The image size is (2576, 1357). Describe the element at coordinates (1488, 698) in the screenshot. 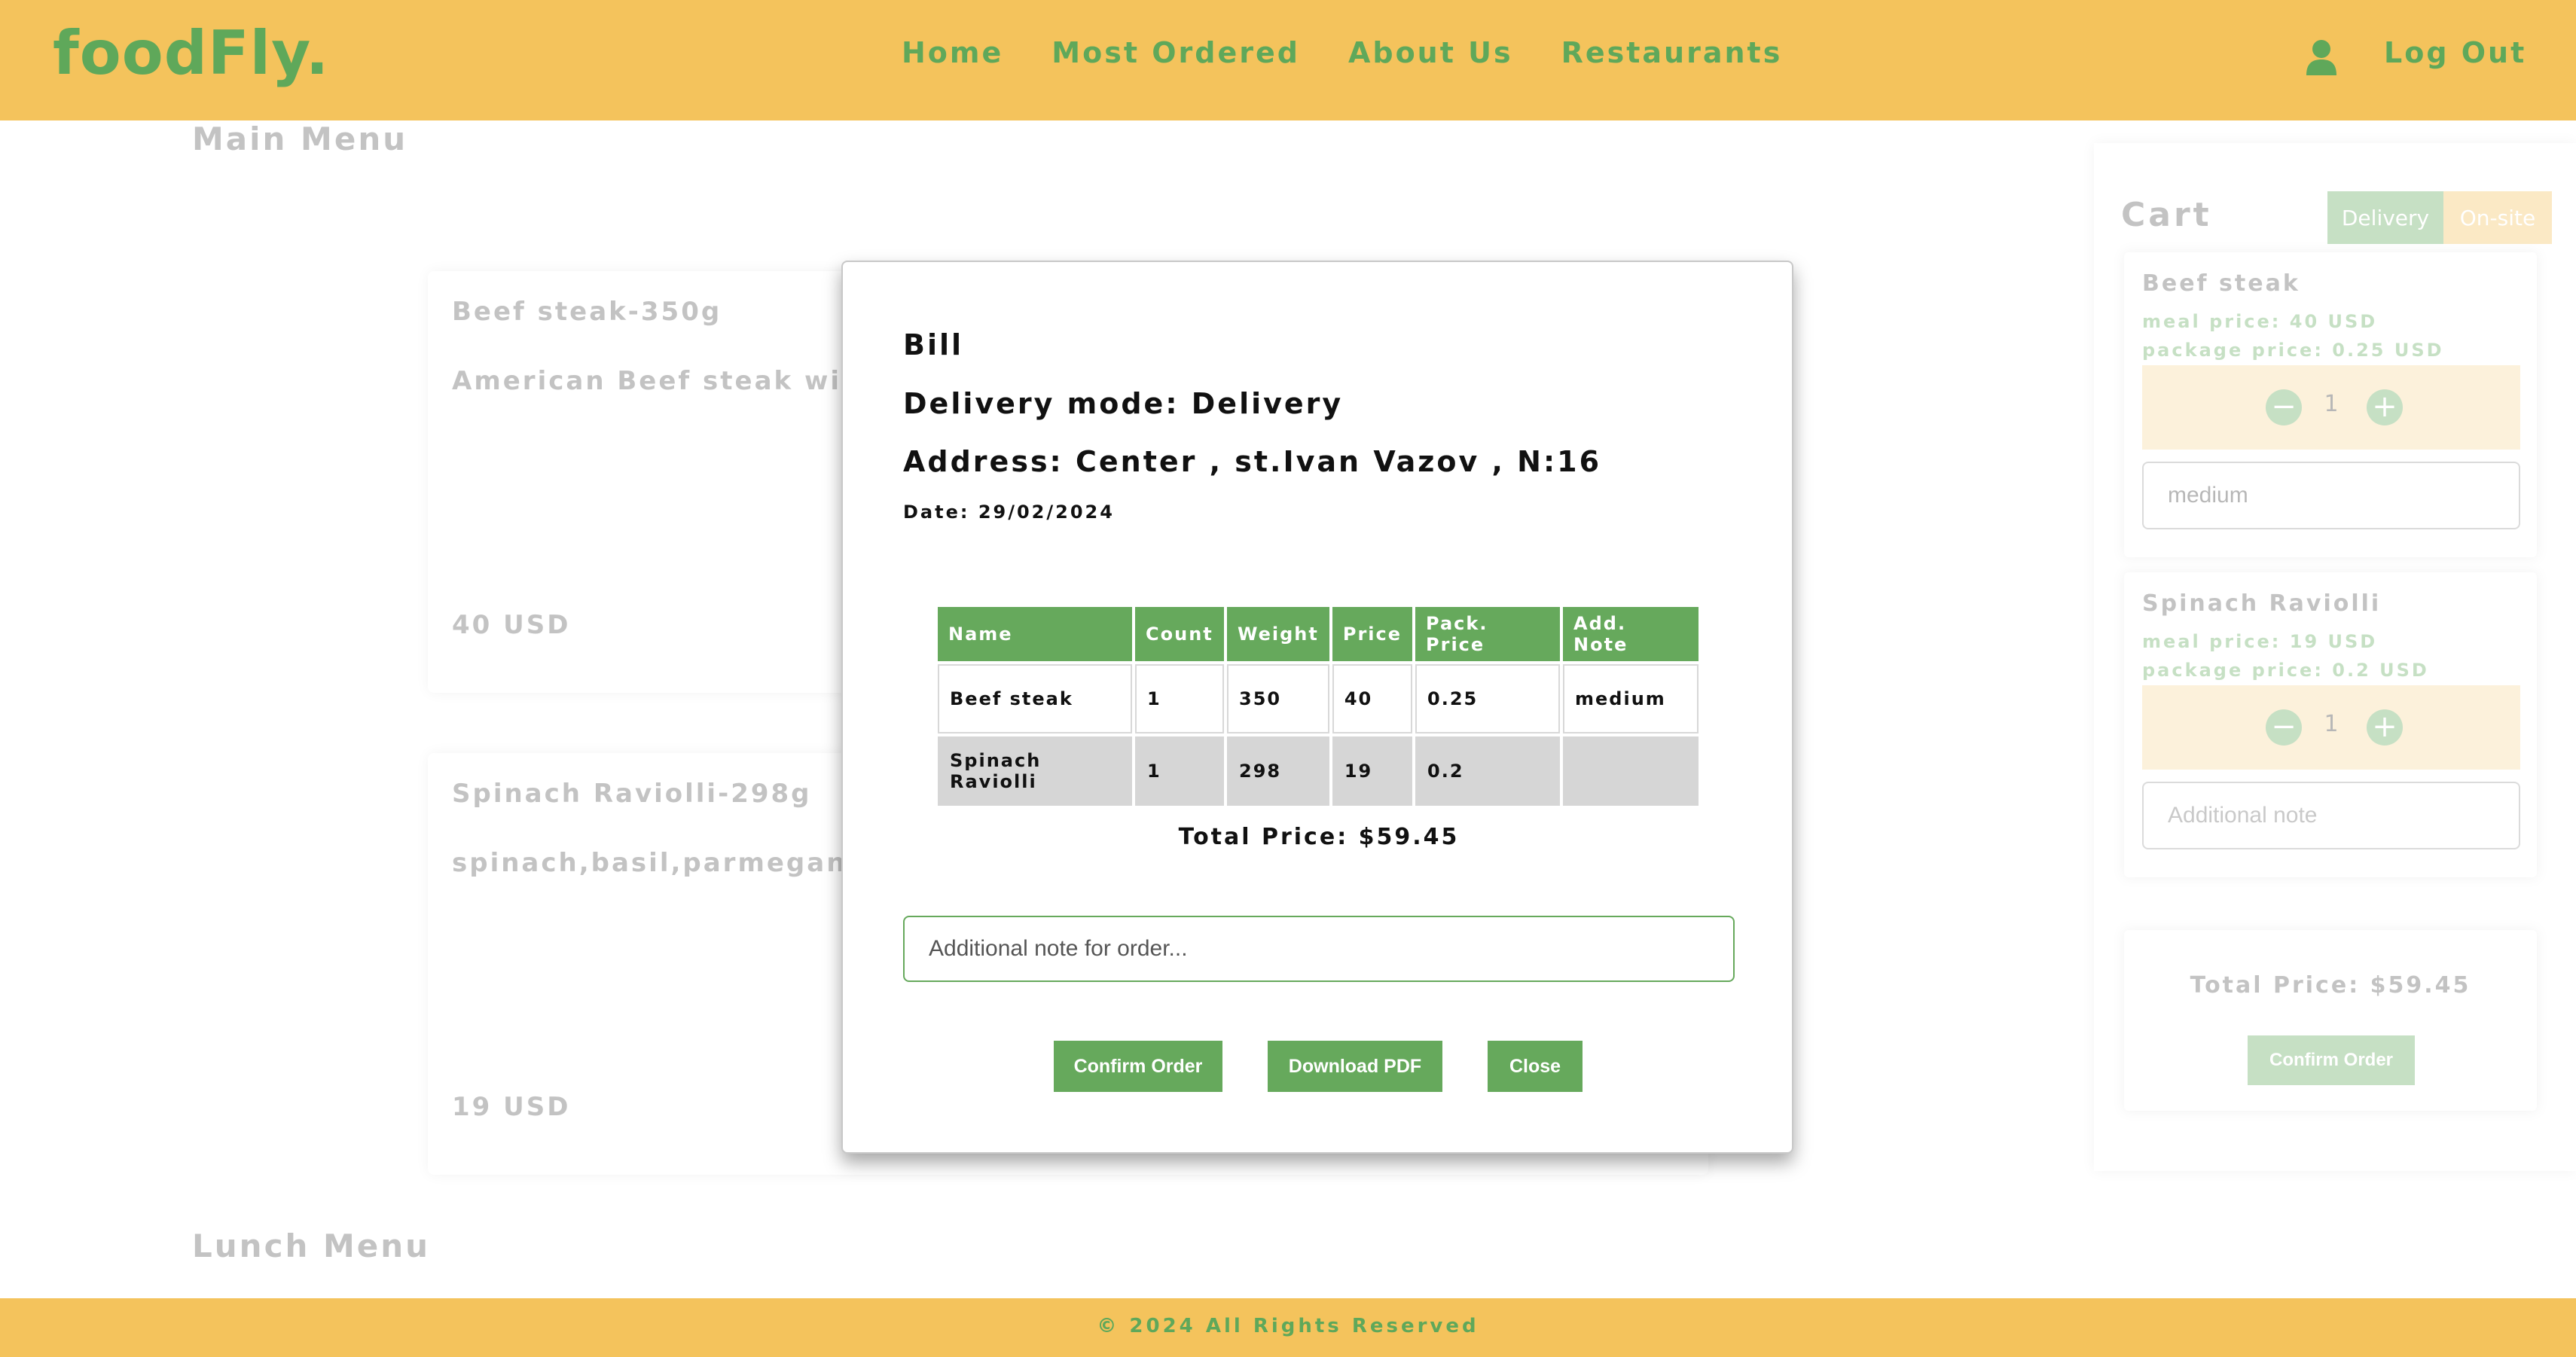

I see `cell-pack-price: 0.25` at that location.